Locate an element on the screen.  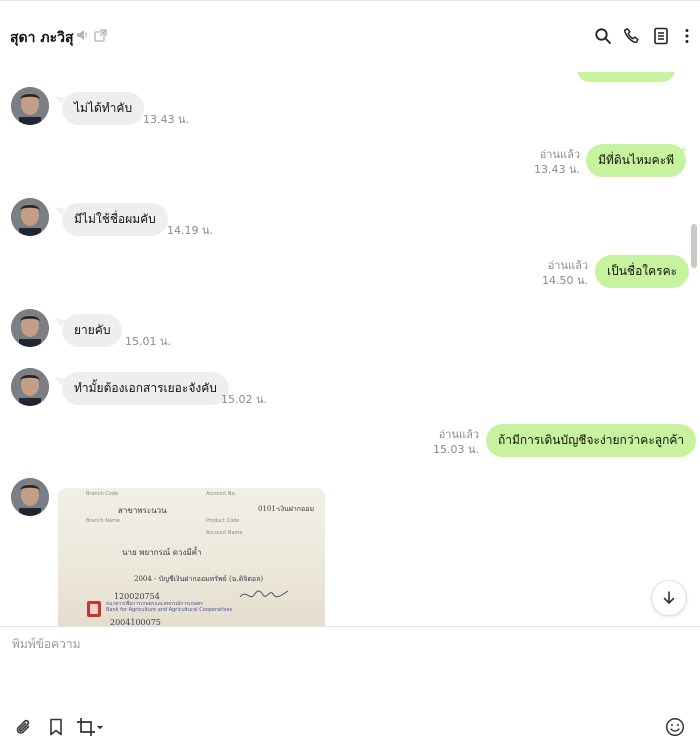
message-bubble: ยายคับ is located at coordinates (92, 330).